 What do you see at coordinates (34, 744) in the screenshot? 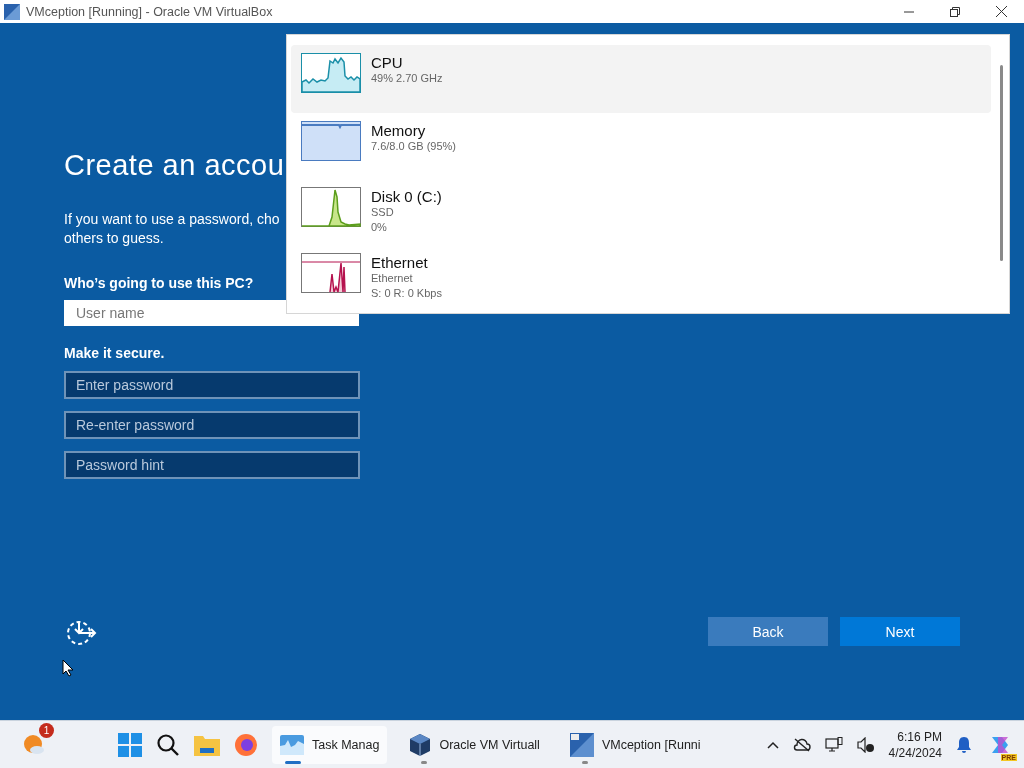
I see `weather-icon` at bounding box center [34, 744].